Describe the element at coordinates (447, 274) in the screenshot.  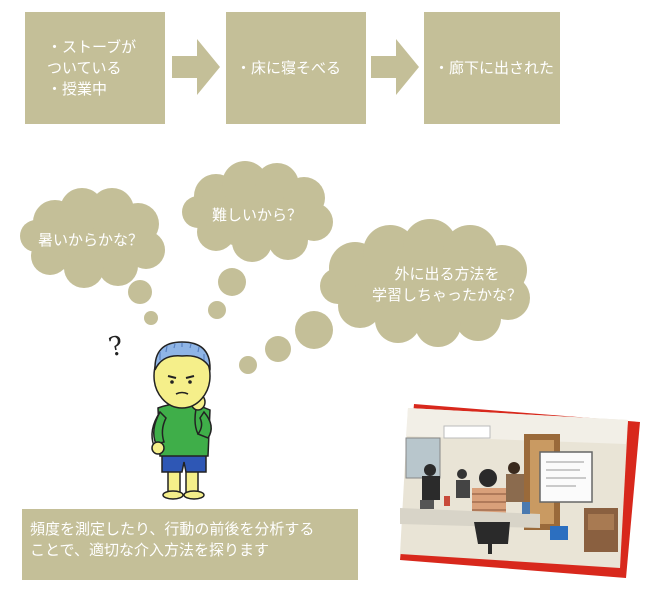
I see `thought-cloud-3-line-1: 外に出る方法を` at that location.